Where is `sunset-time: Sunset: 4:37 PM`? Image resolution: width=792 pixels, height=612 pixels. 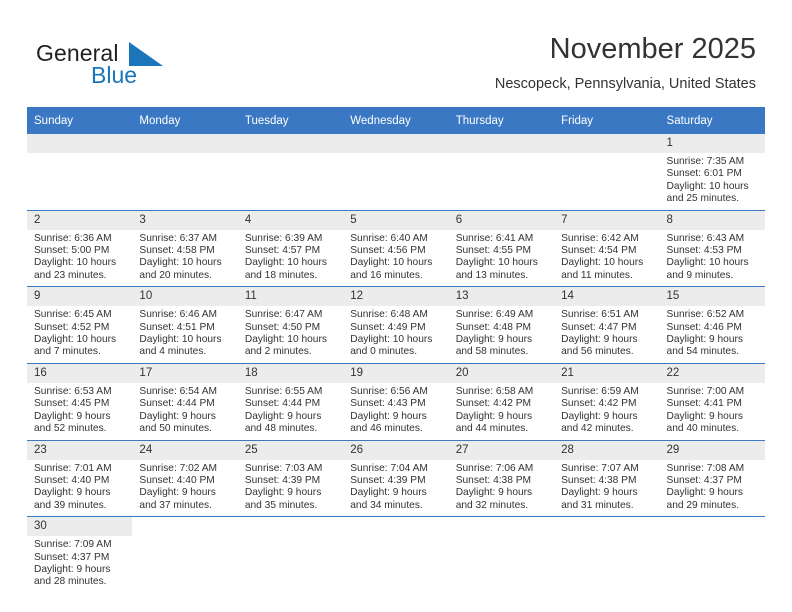
sunset-time: Sunset: 4:37 PM is located at coordinates (704, 480).